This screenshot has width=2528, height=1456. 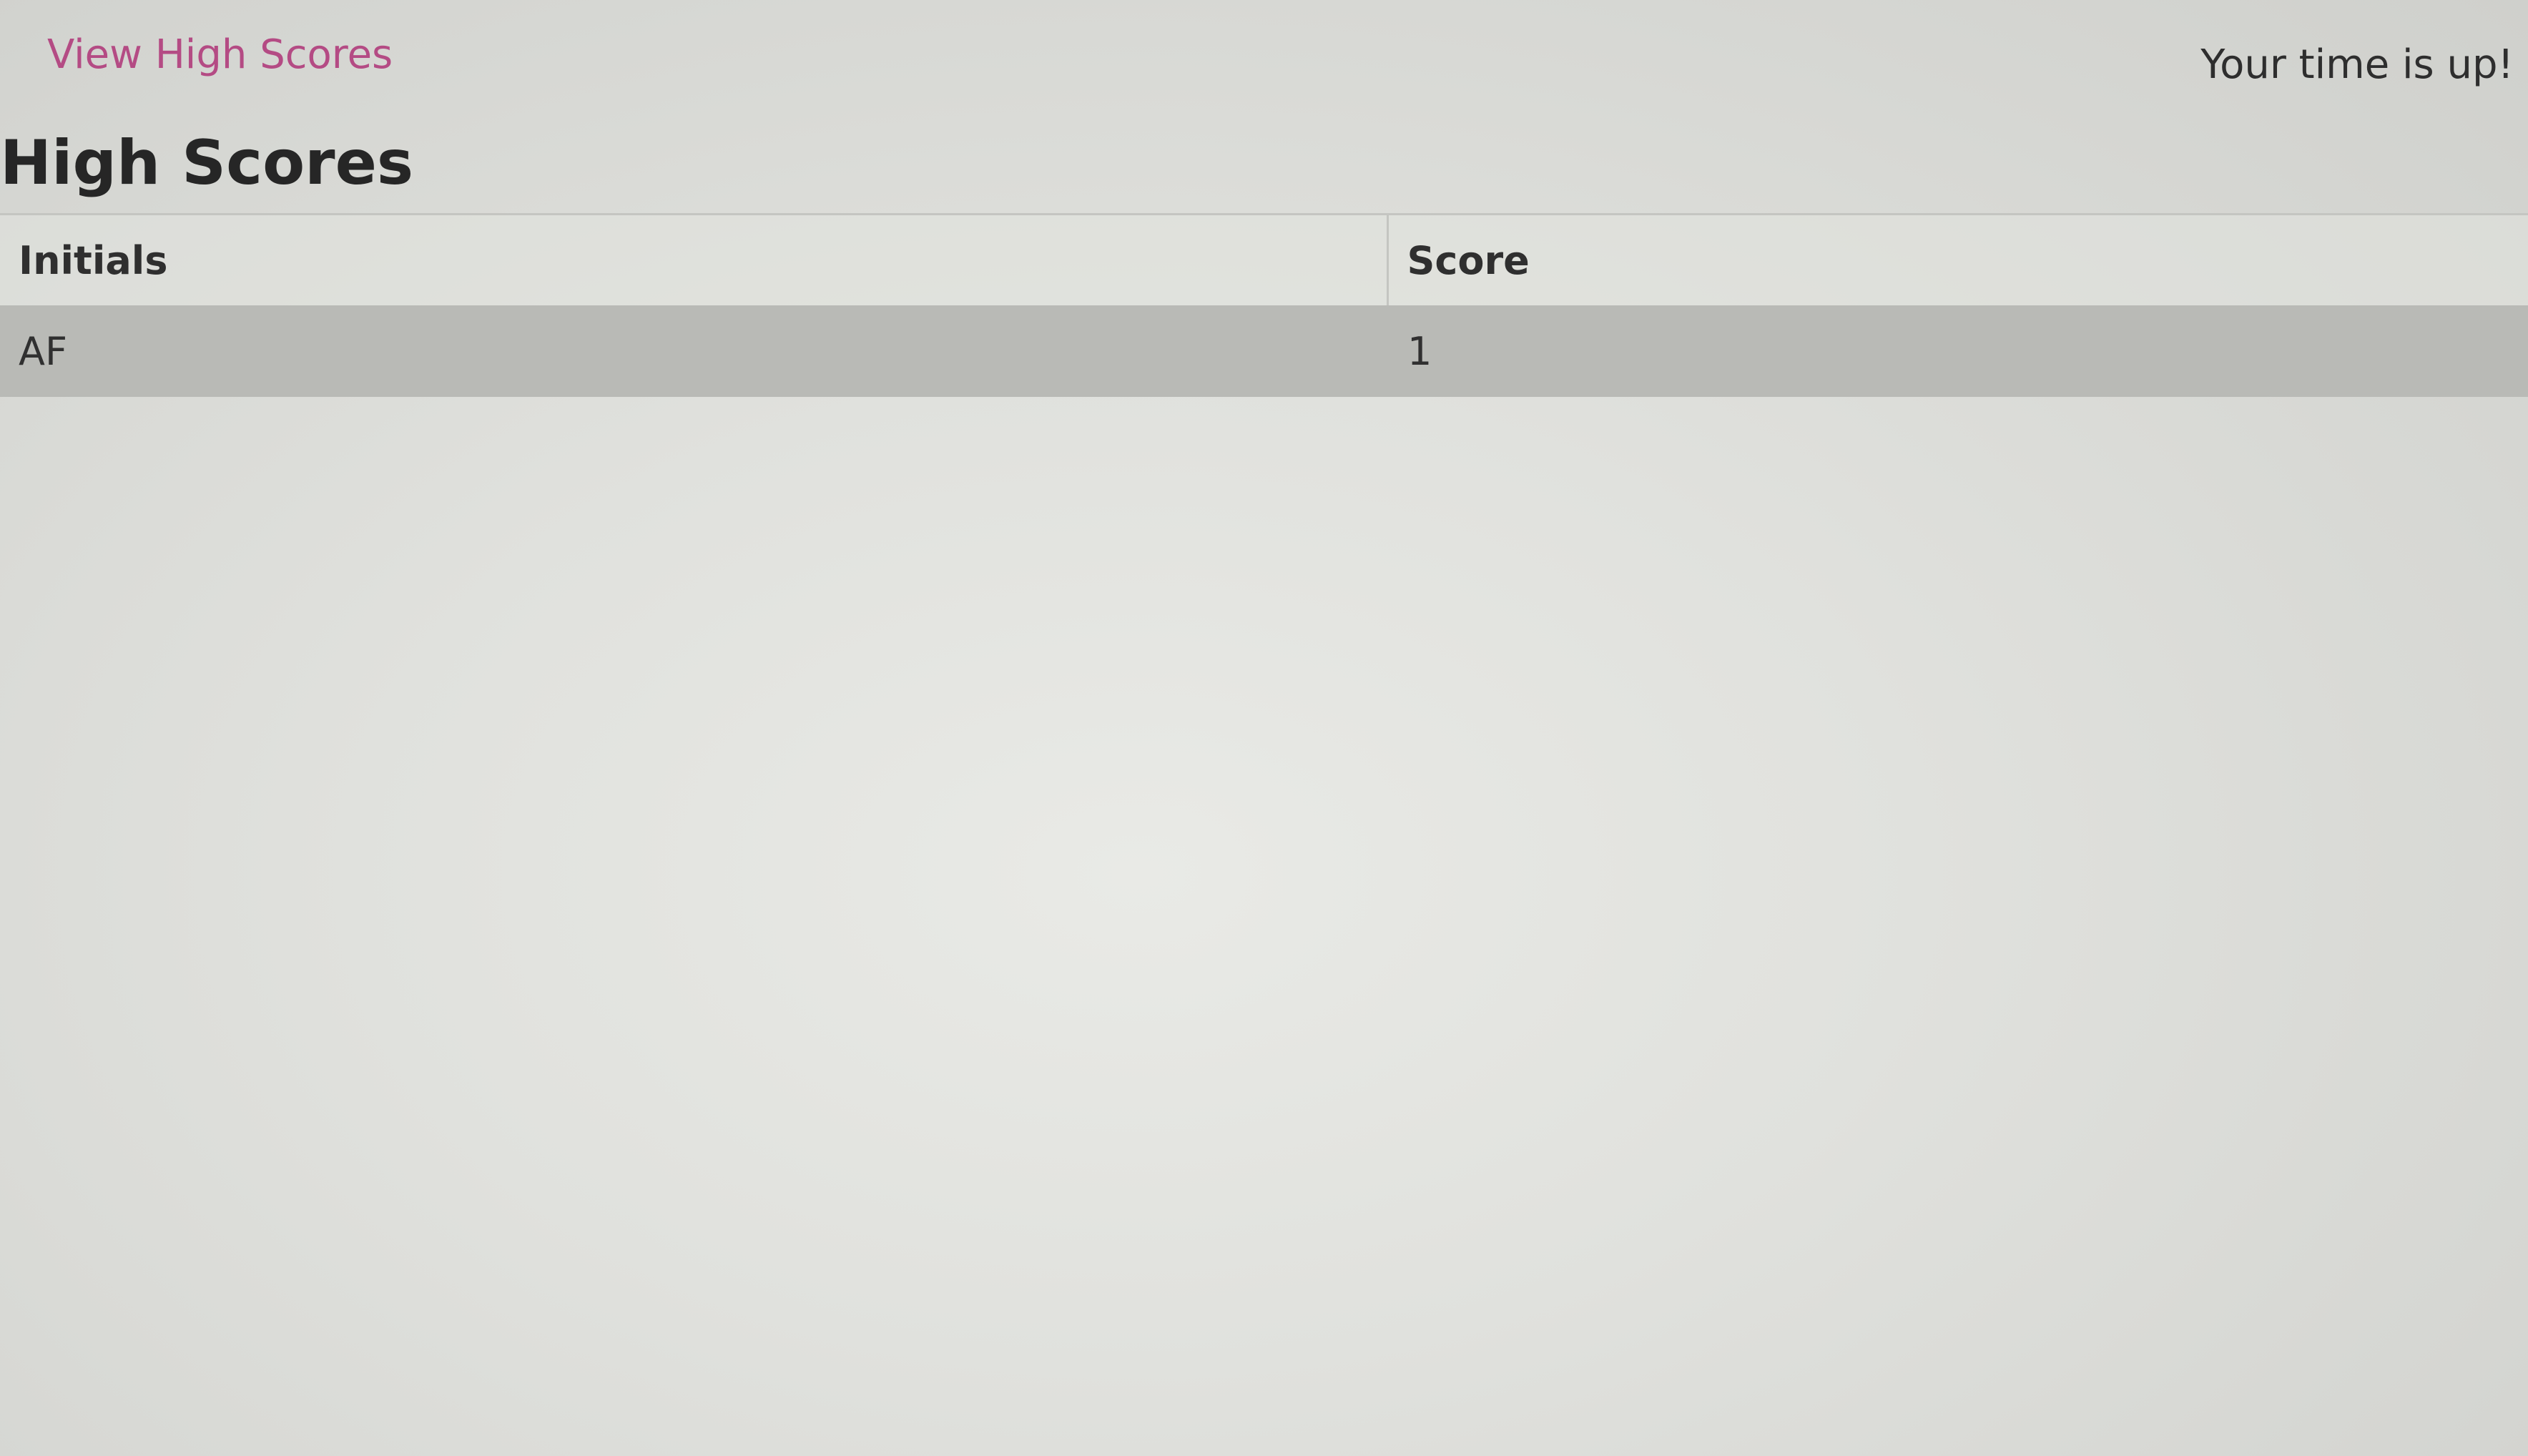 What do you see at coordinates (2357, 64) in the screenshot?
I see `timer-message: Your time is up!` at bounding box center [2357, 64].